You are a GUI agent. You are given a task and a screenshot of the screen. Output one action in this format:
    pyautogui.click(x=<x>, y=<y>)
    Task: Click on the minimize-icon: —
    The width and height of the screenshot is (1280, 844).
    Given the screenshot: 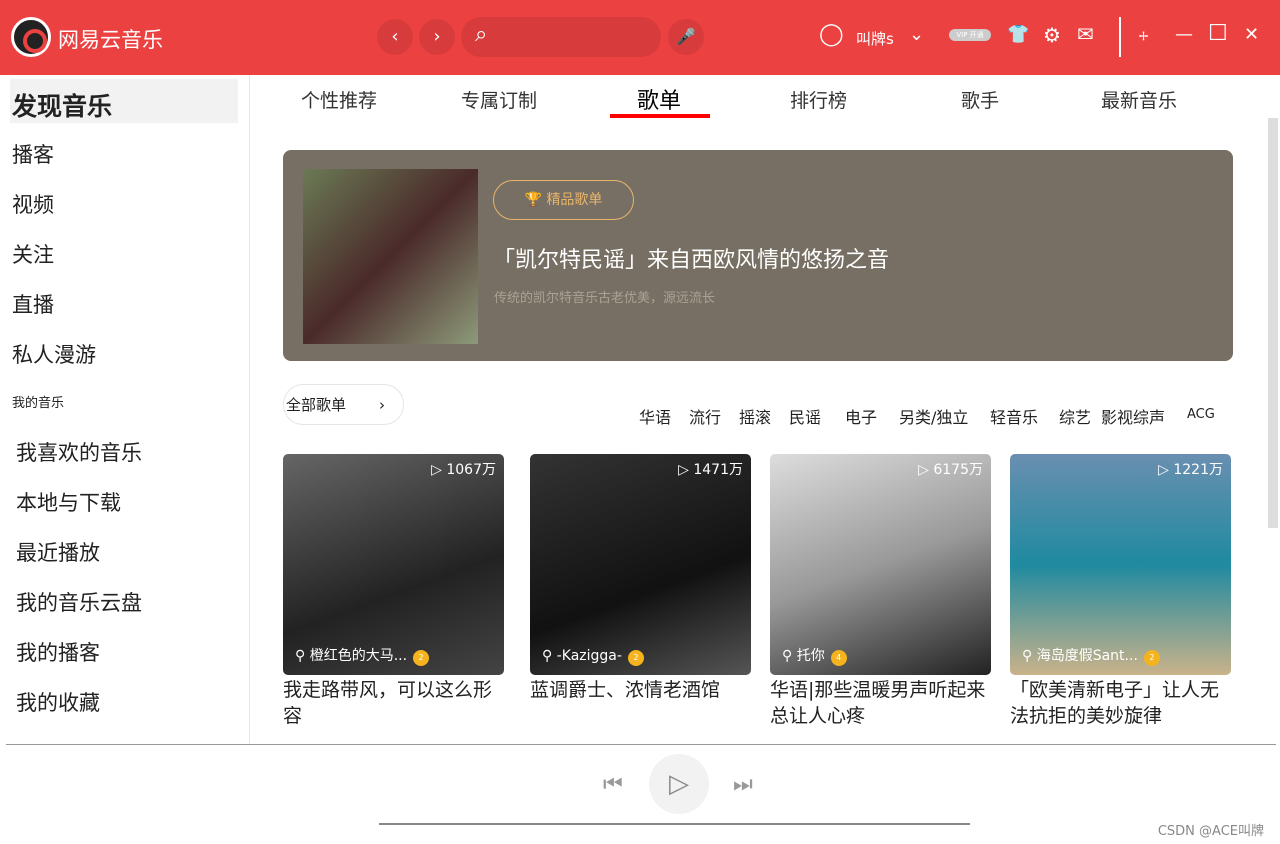 What is the action you would take?
    pyautogui.click(x=1184, y=34)
    